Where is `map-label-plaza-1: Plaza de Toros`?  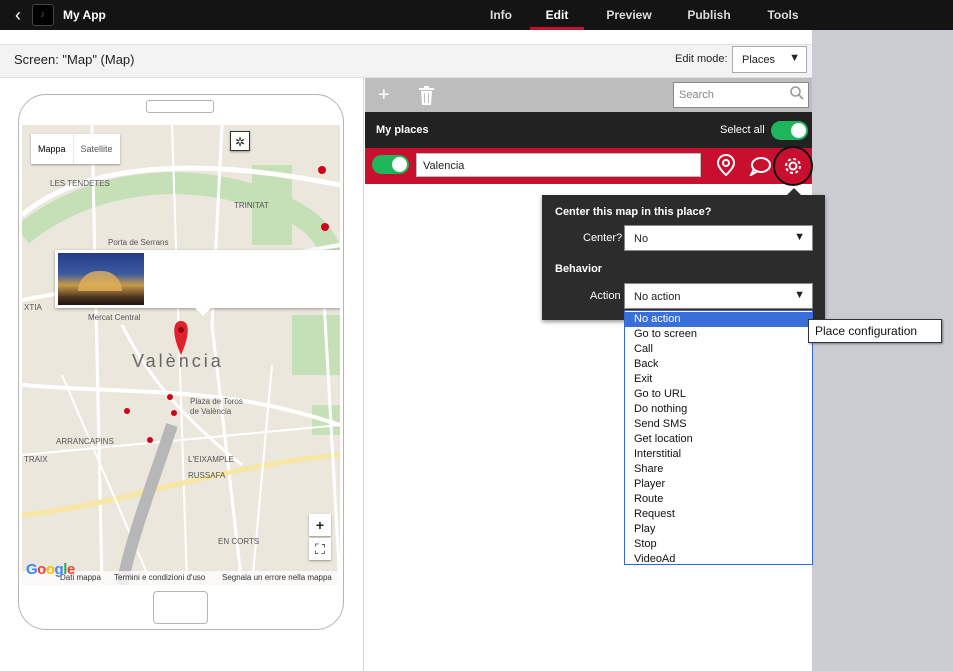
map-label-plaza-1: Plaza de Toros is located at coordinates (216, 401).